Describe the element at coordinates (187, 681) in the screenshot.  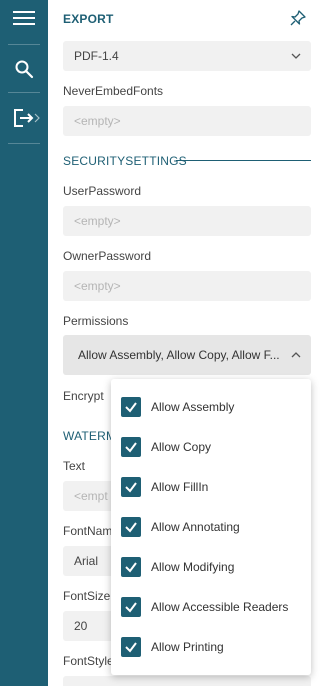
I see `font-style-select` at that location.